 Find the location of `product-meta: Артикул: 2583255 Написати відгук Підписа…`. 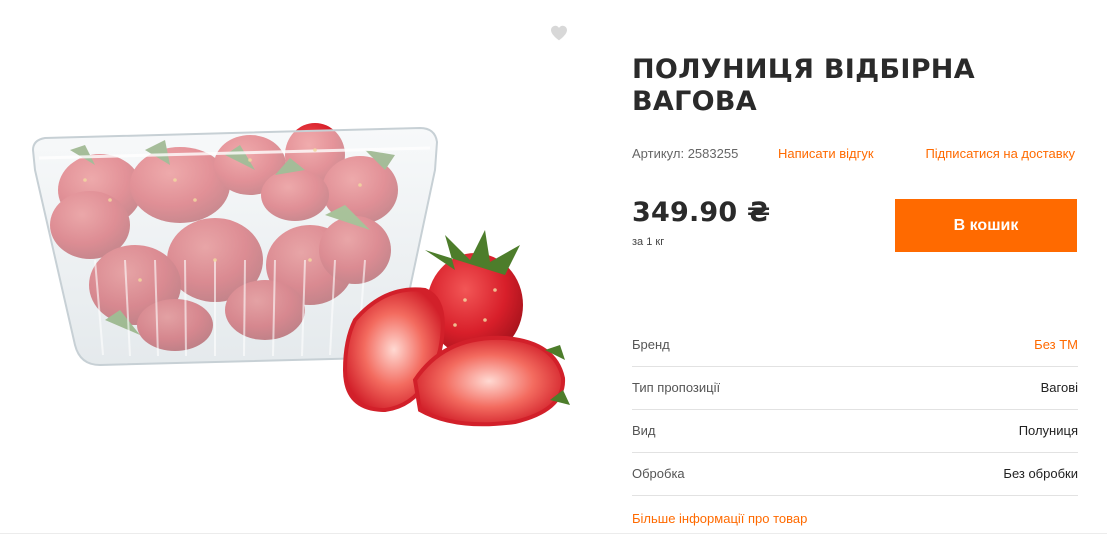

product-meta: Артикул: 2583255 Написати відгук Підписа… is located at coordinates (855, 154).